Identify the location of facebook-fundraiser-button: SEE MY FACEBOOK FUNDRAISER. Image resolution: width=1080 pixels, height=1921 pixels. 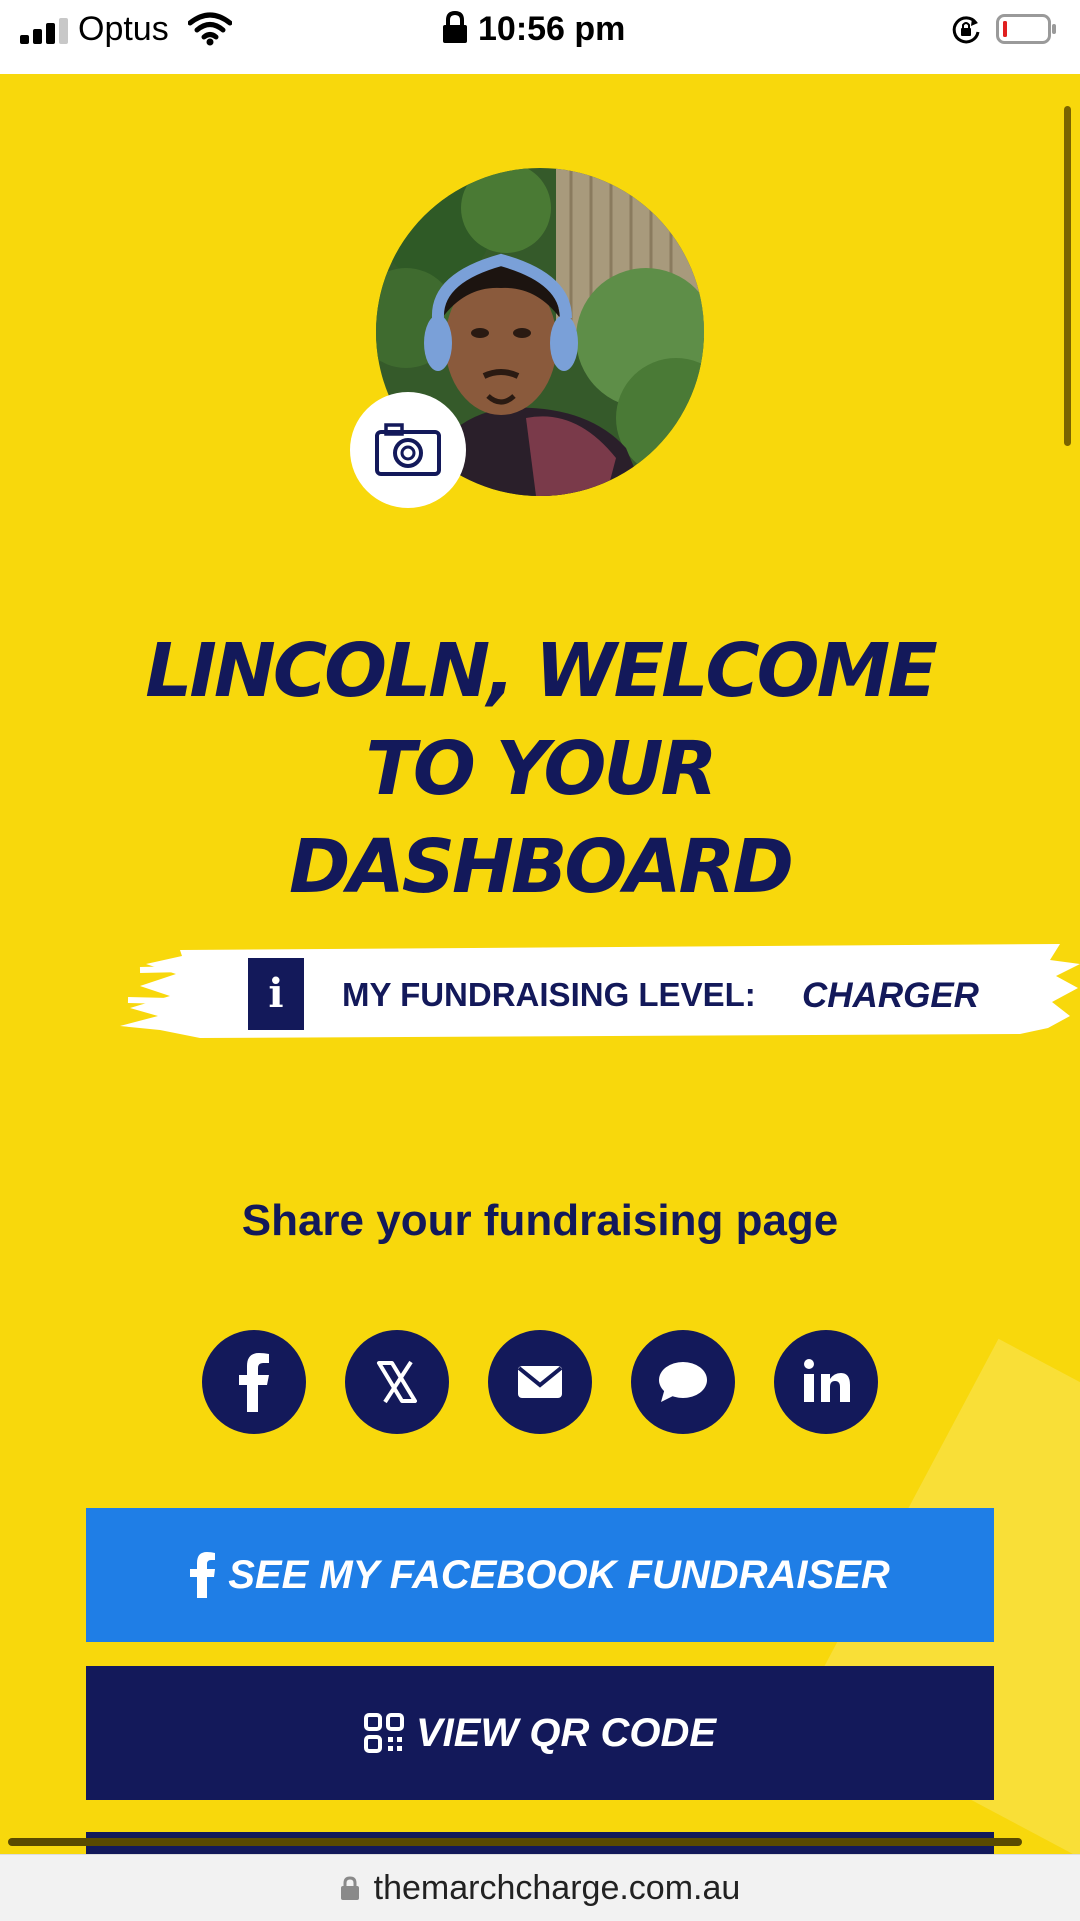
(540, 1575).